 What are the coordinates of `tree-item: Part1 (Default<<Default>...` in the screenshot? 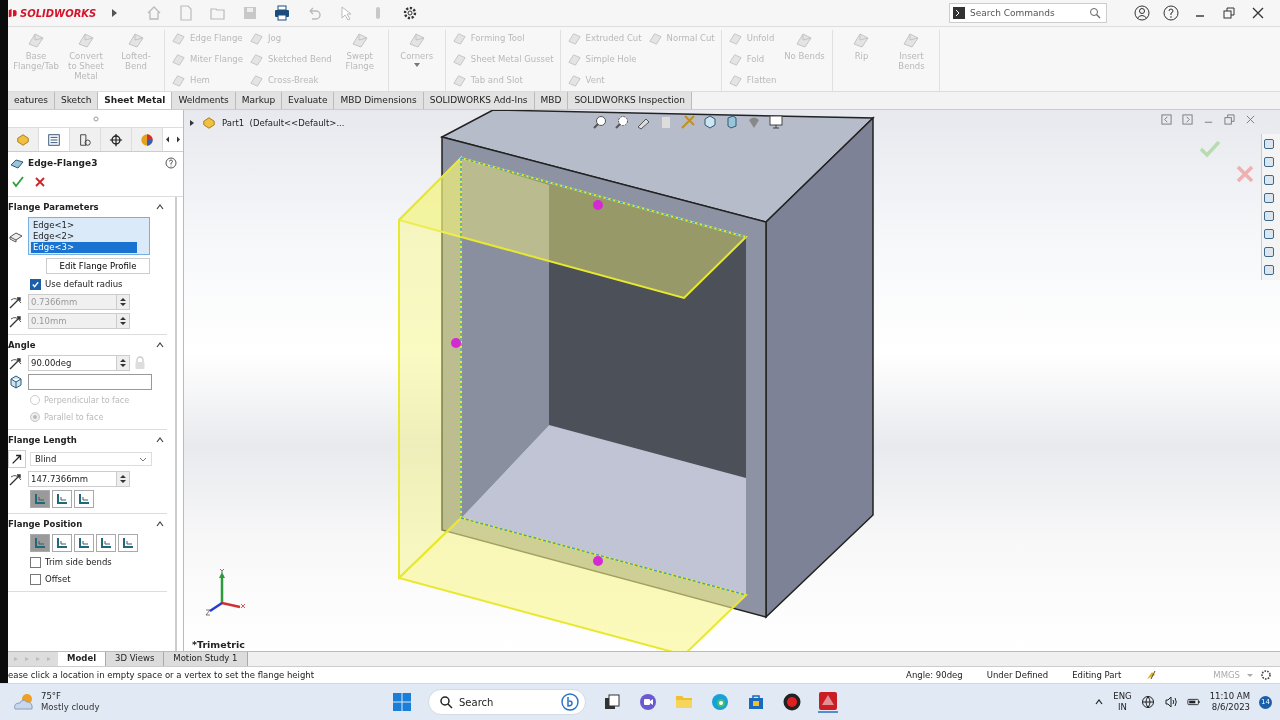 It's located at (283, 123).